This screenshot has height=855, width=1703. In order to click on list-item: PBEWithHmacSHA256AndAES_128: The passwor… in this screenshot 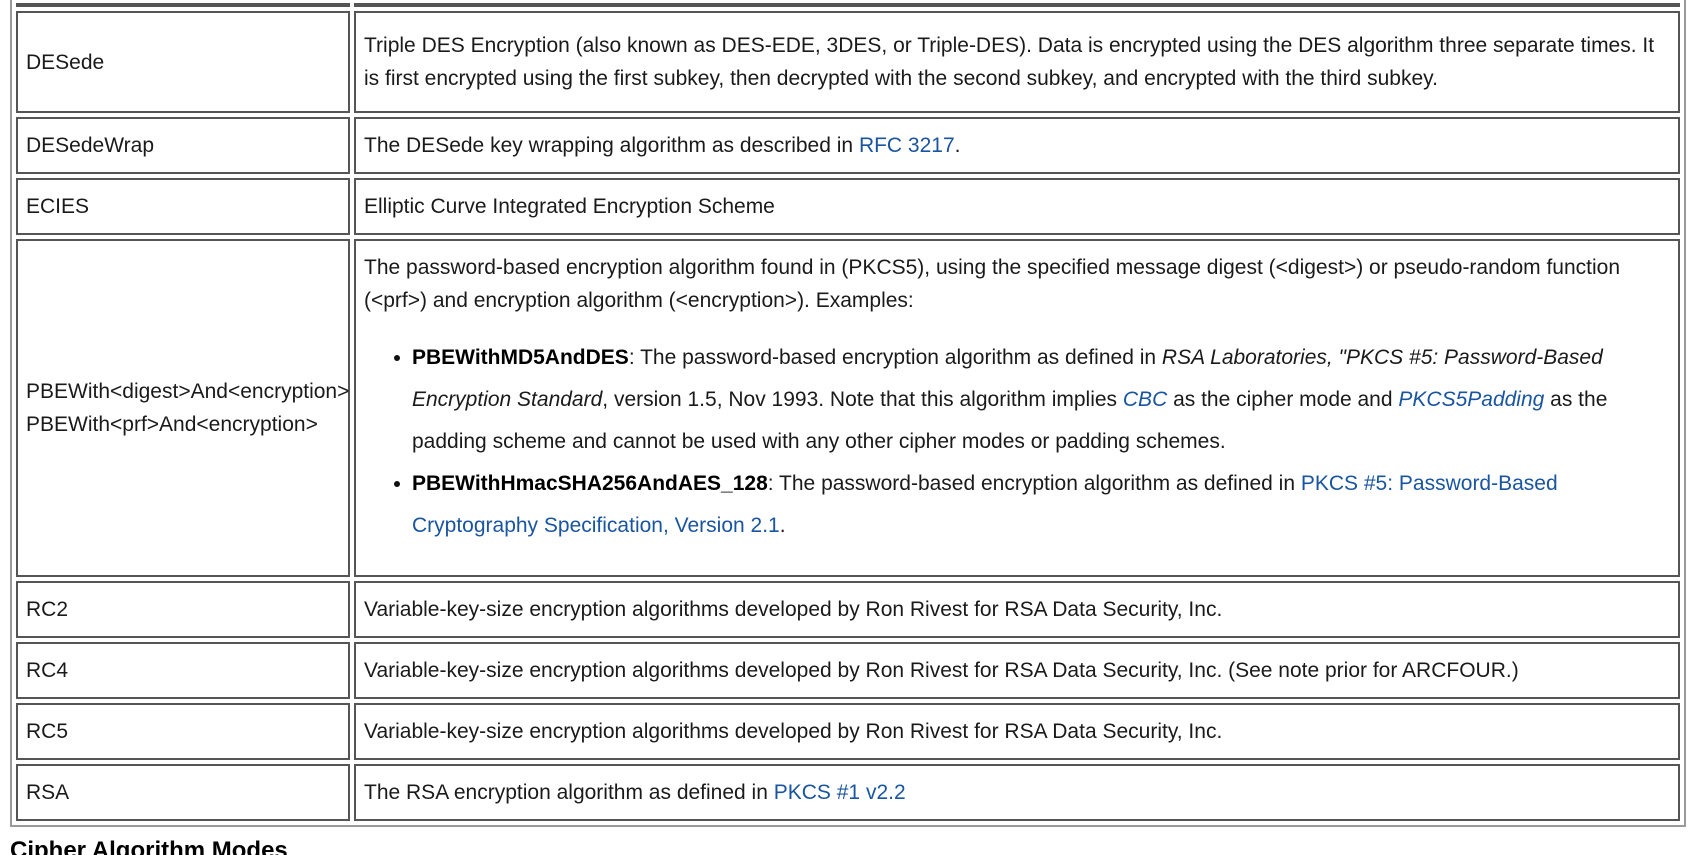, I will do `click(1031, 505)`.